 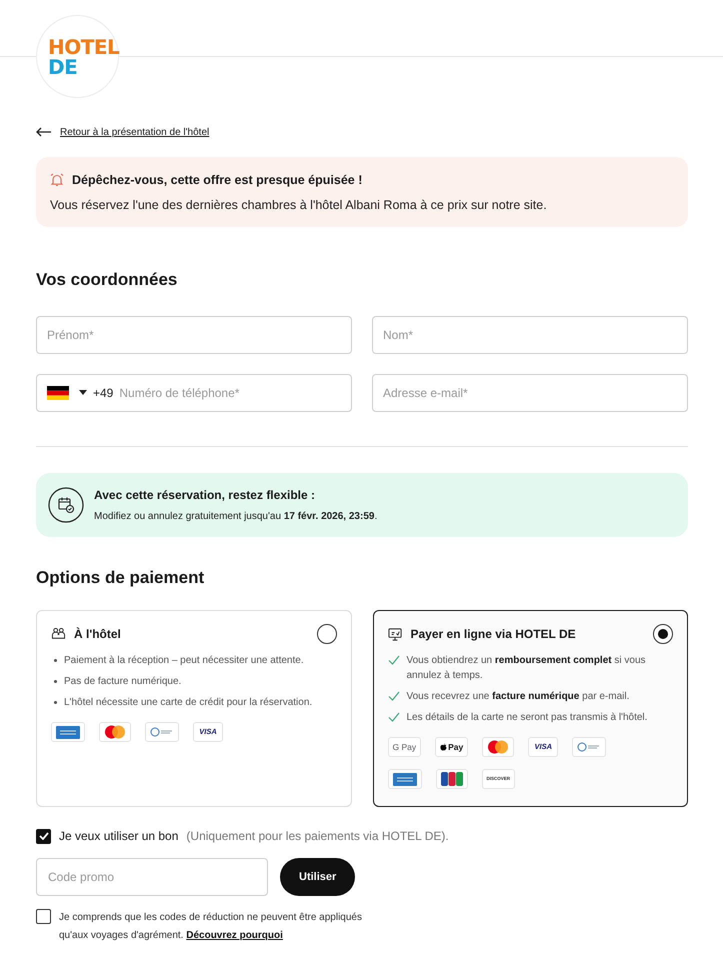 What do you see at coordinates (205, 495) in the screenshot?
I see `info-title: Avec cette réservation, restez flexible :` at bounding box center [205, 495].